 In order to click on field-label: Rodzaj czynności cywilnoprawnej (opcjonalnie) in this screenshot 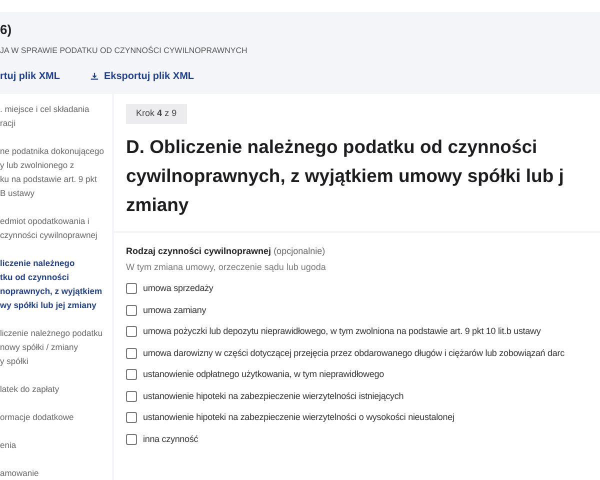, I will do `click(226, 251)`.